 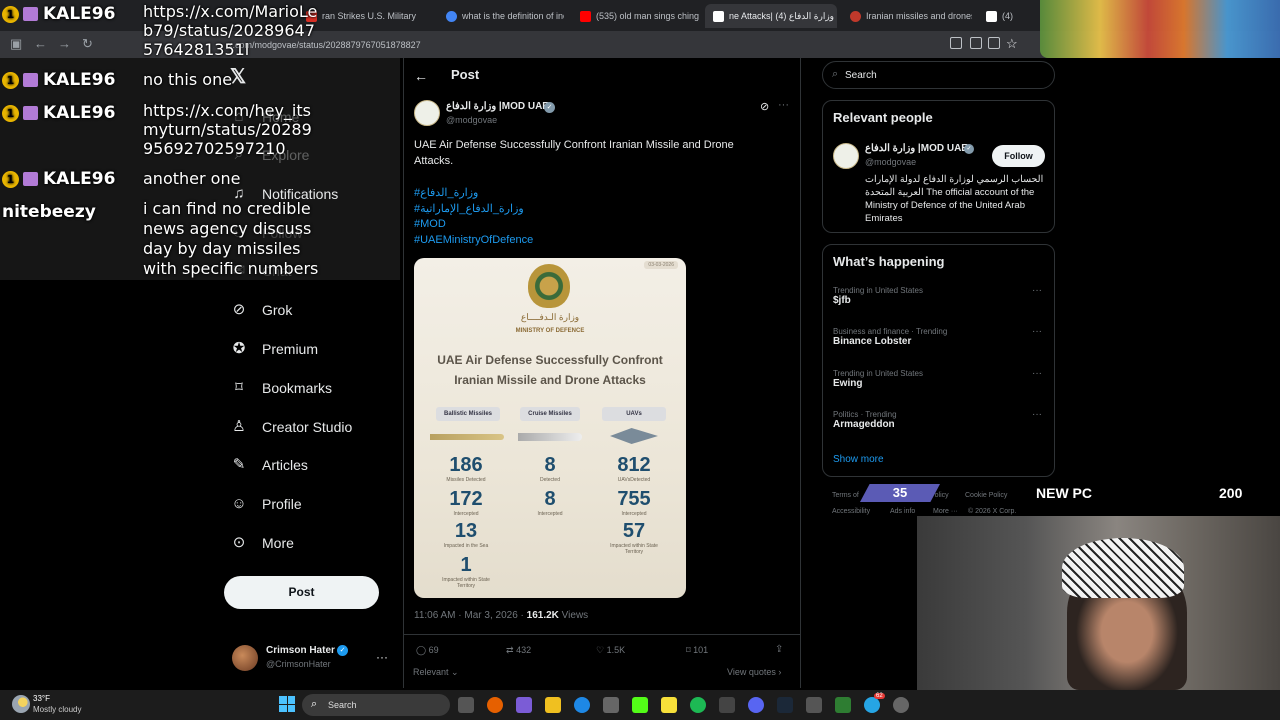 What do you see at coordinates (262, 543) in the screenshot?
I see `sidebar-item-more: ⊙ More` at bounding box center [262, 543].